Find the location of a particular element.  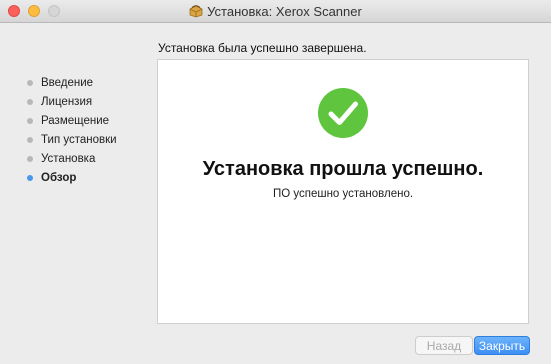

sidebar-item-label: Лицензия is located at coordinates (67, 102).